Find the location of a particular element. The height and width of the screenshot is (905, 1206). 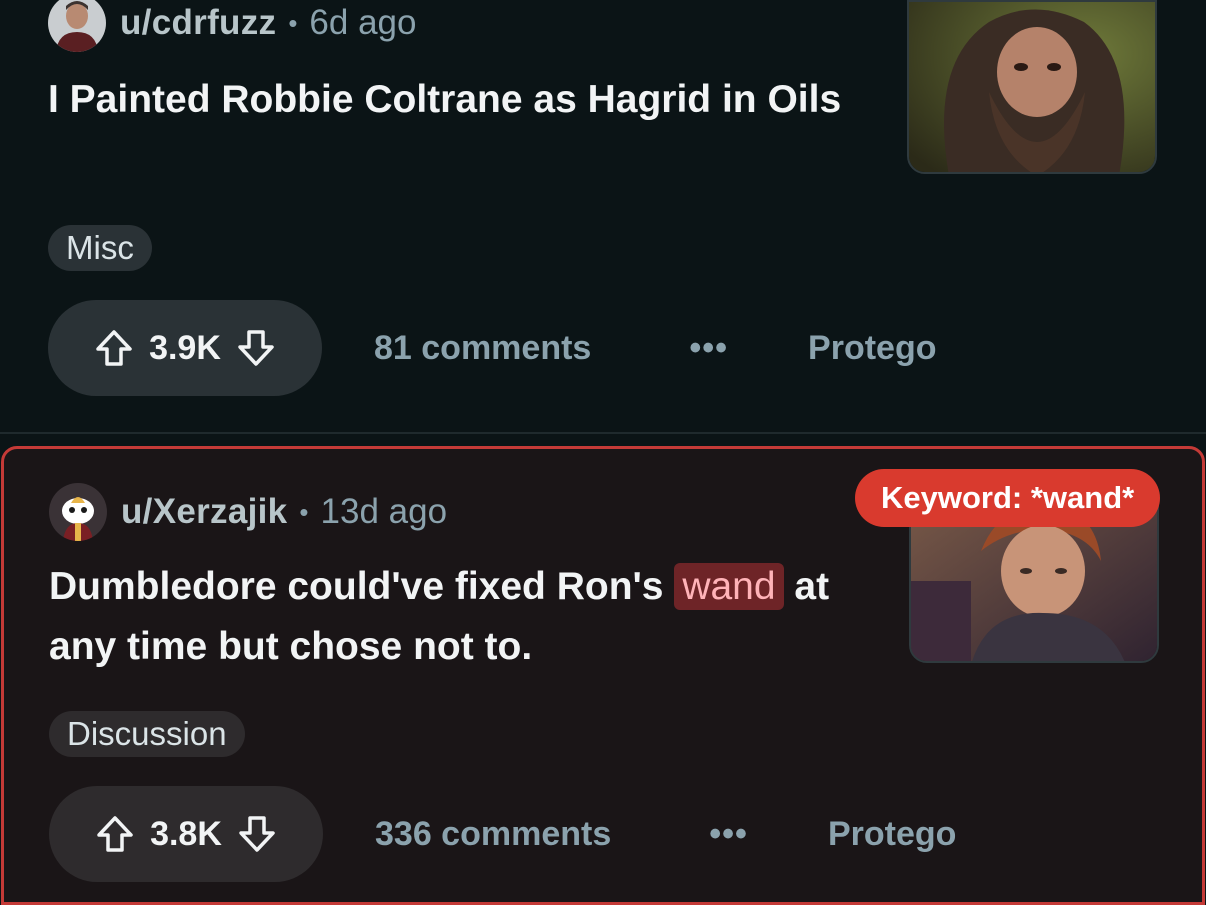

vote-score: 3.9K is located at coordinates (185, 347).